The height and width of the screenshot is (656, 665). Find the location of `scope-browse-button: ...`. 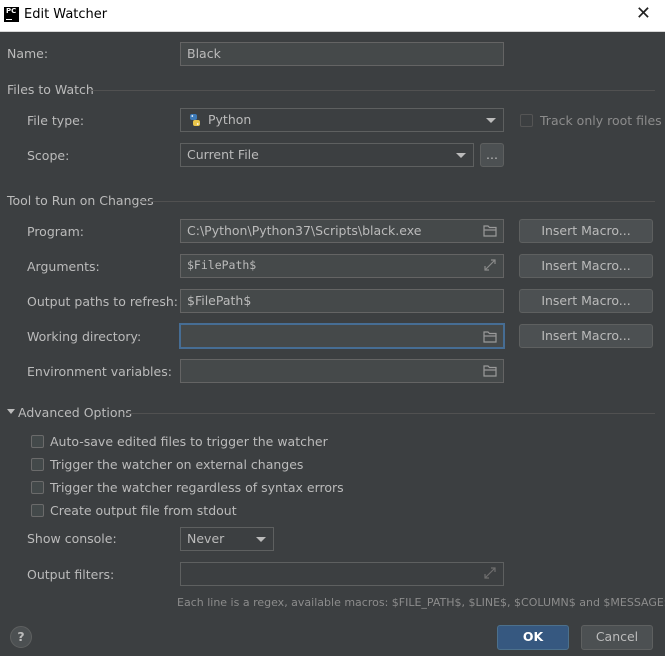

scope-browse-button: ... is located at coordinates (492, 155).